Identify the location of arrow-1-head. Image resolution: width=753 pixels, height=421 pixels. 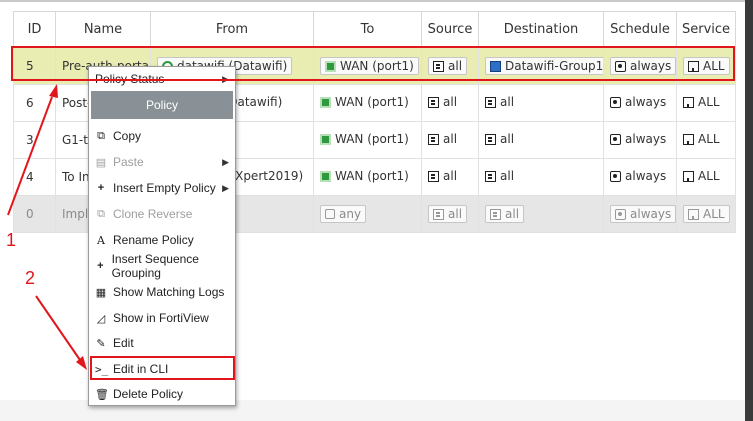
(53, 91).